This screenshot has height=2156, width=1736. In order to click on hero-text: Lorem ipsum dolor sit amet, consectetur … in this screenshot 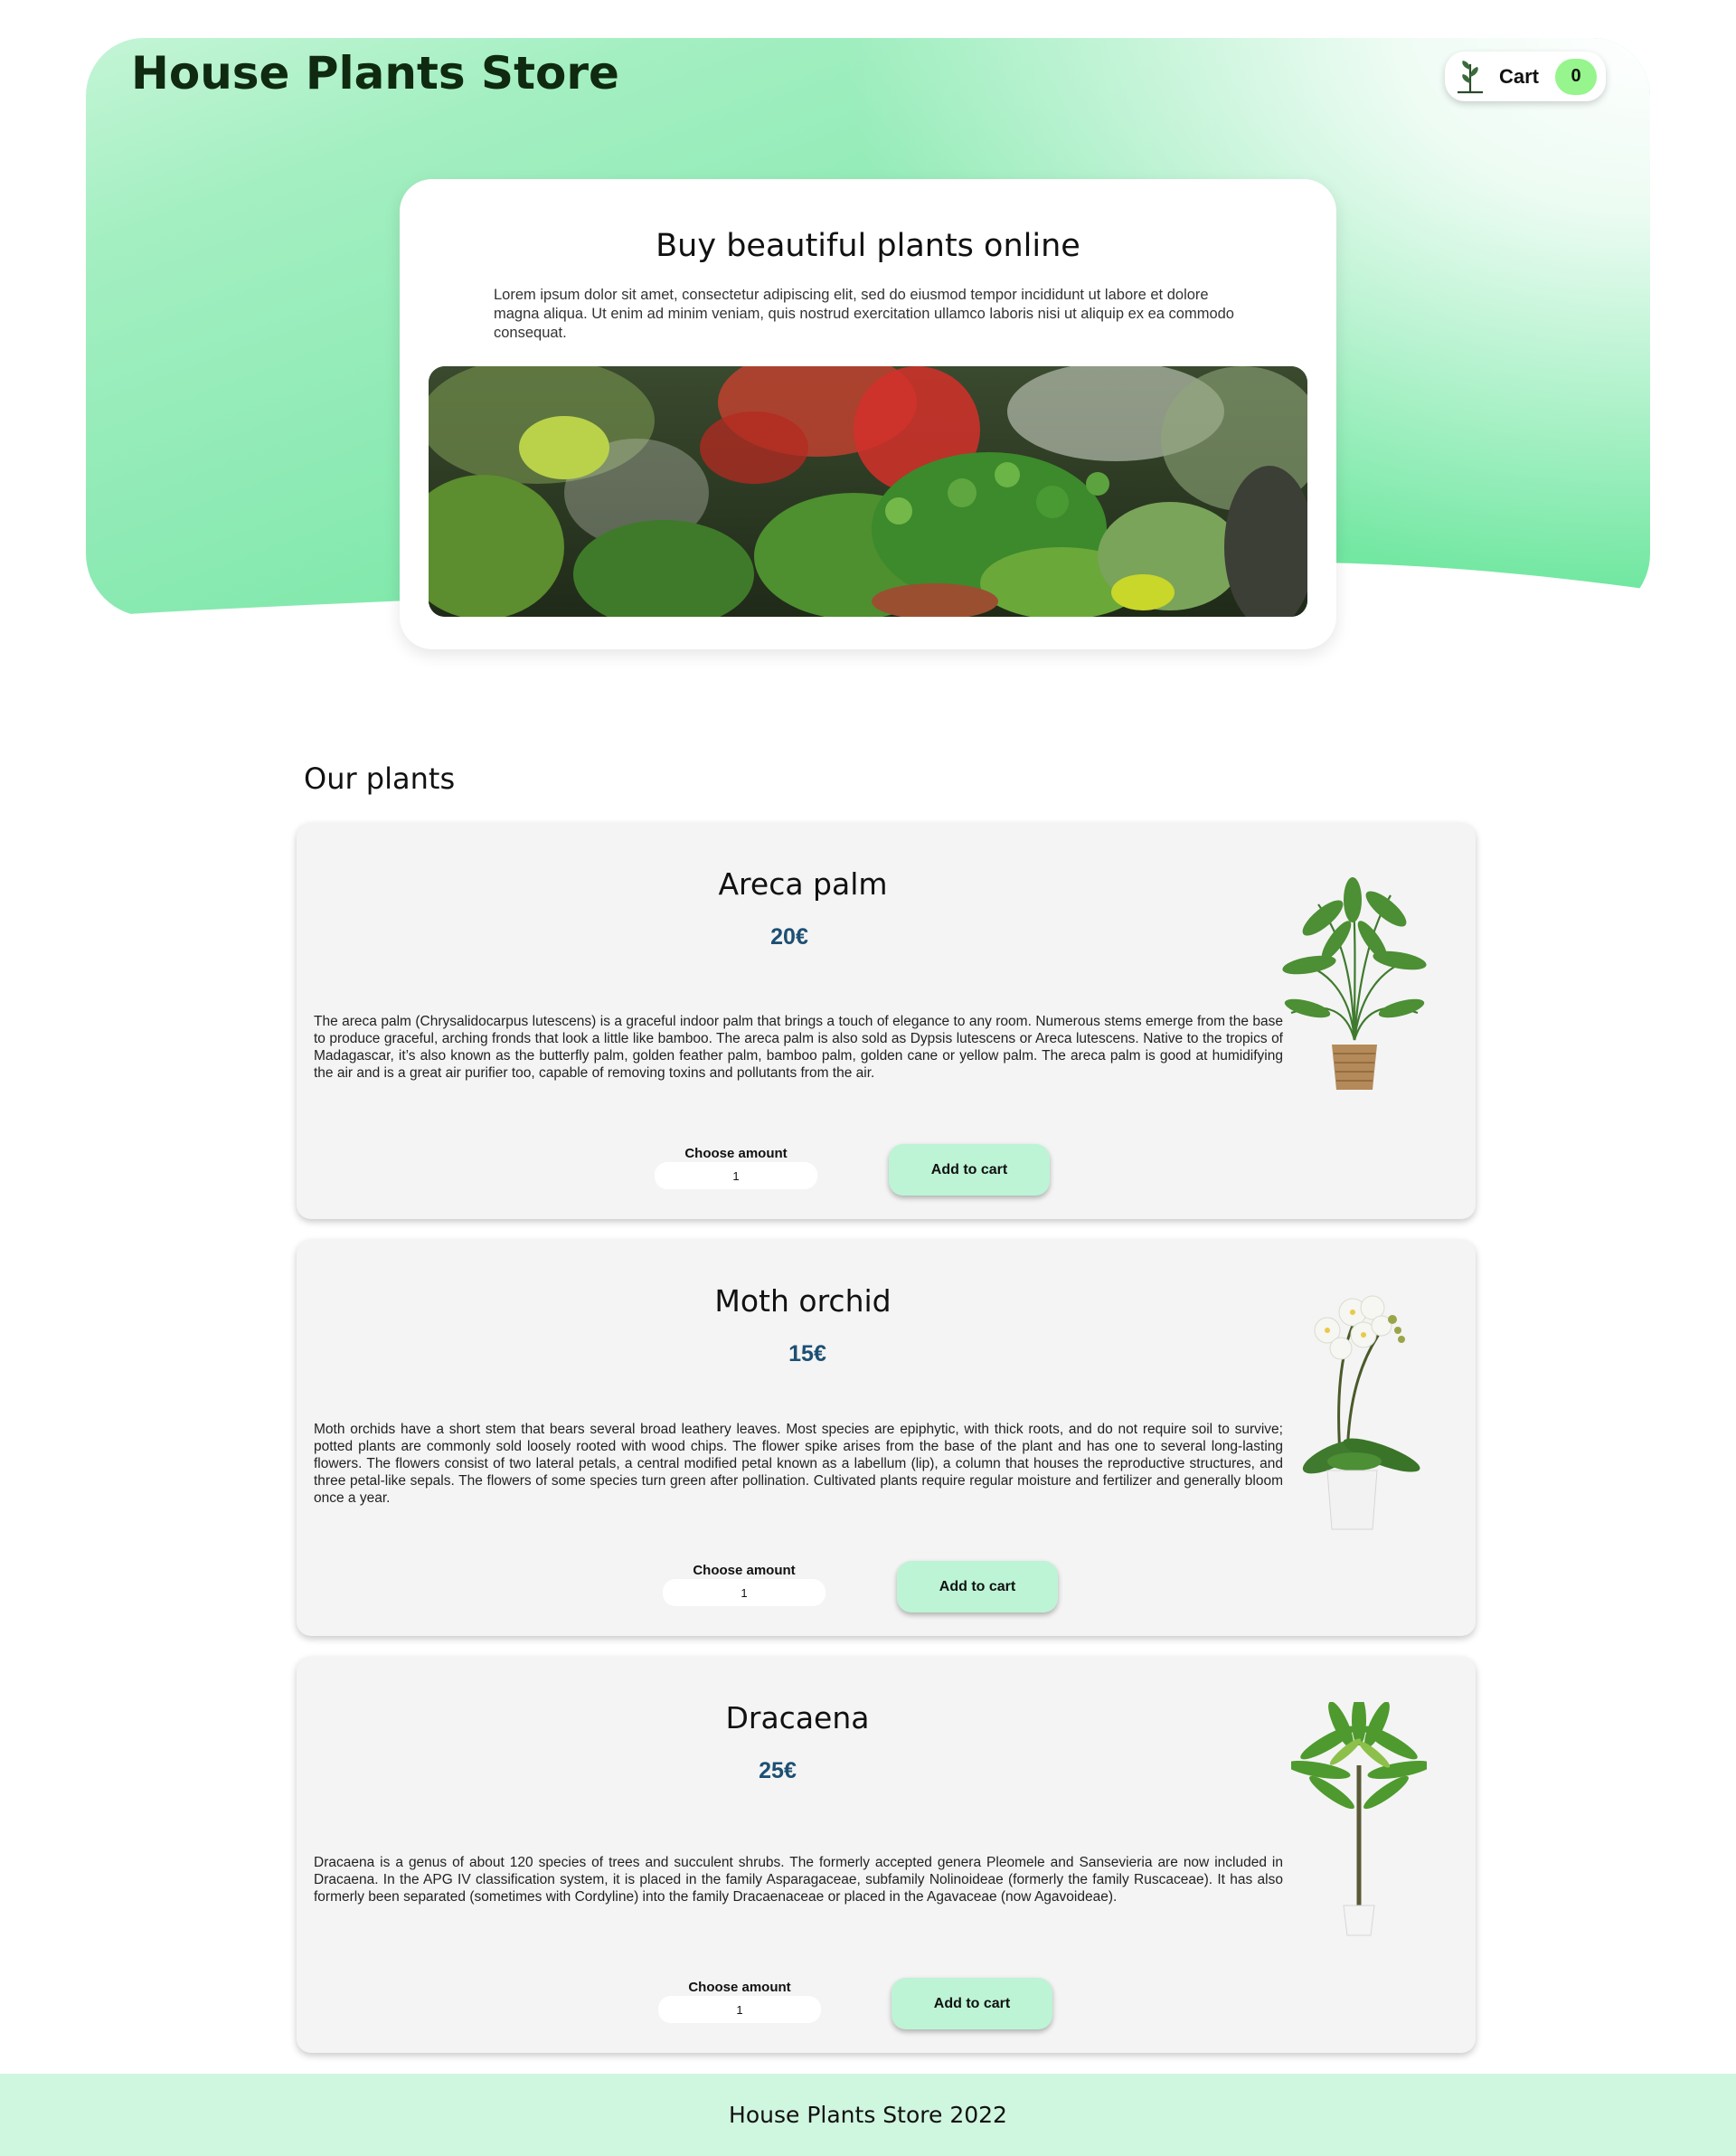, I will do `click(864, 314)`.